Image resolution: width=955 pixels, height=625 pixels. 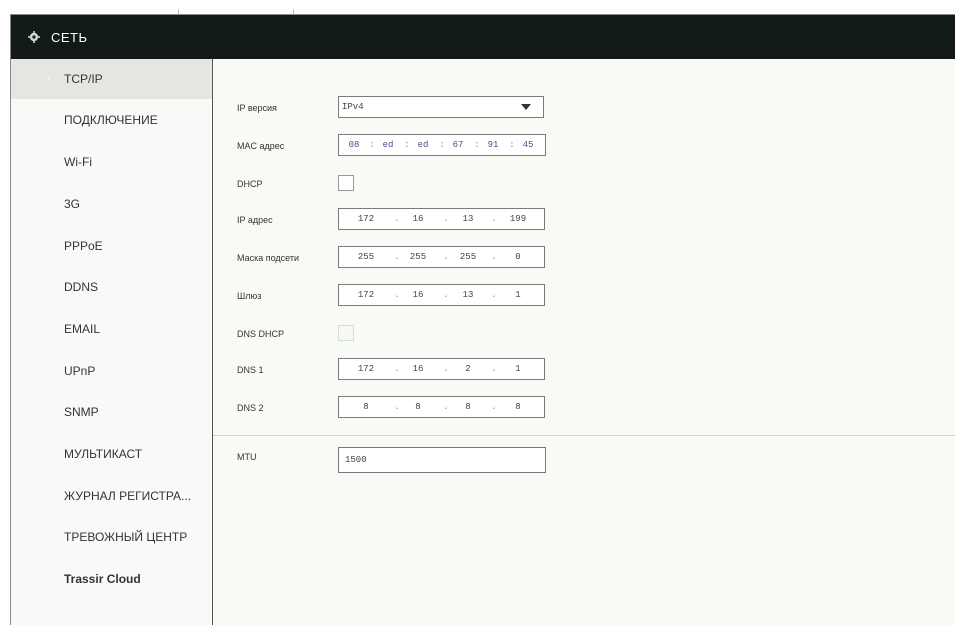 What do you see at coordinates (250, 408) in the screenshot?
I see `dns2-label: DNS 2` at bounding box center [250, 408].